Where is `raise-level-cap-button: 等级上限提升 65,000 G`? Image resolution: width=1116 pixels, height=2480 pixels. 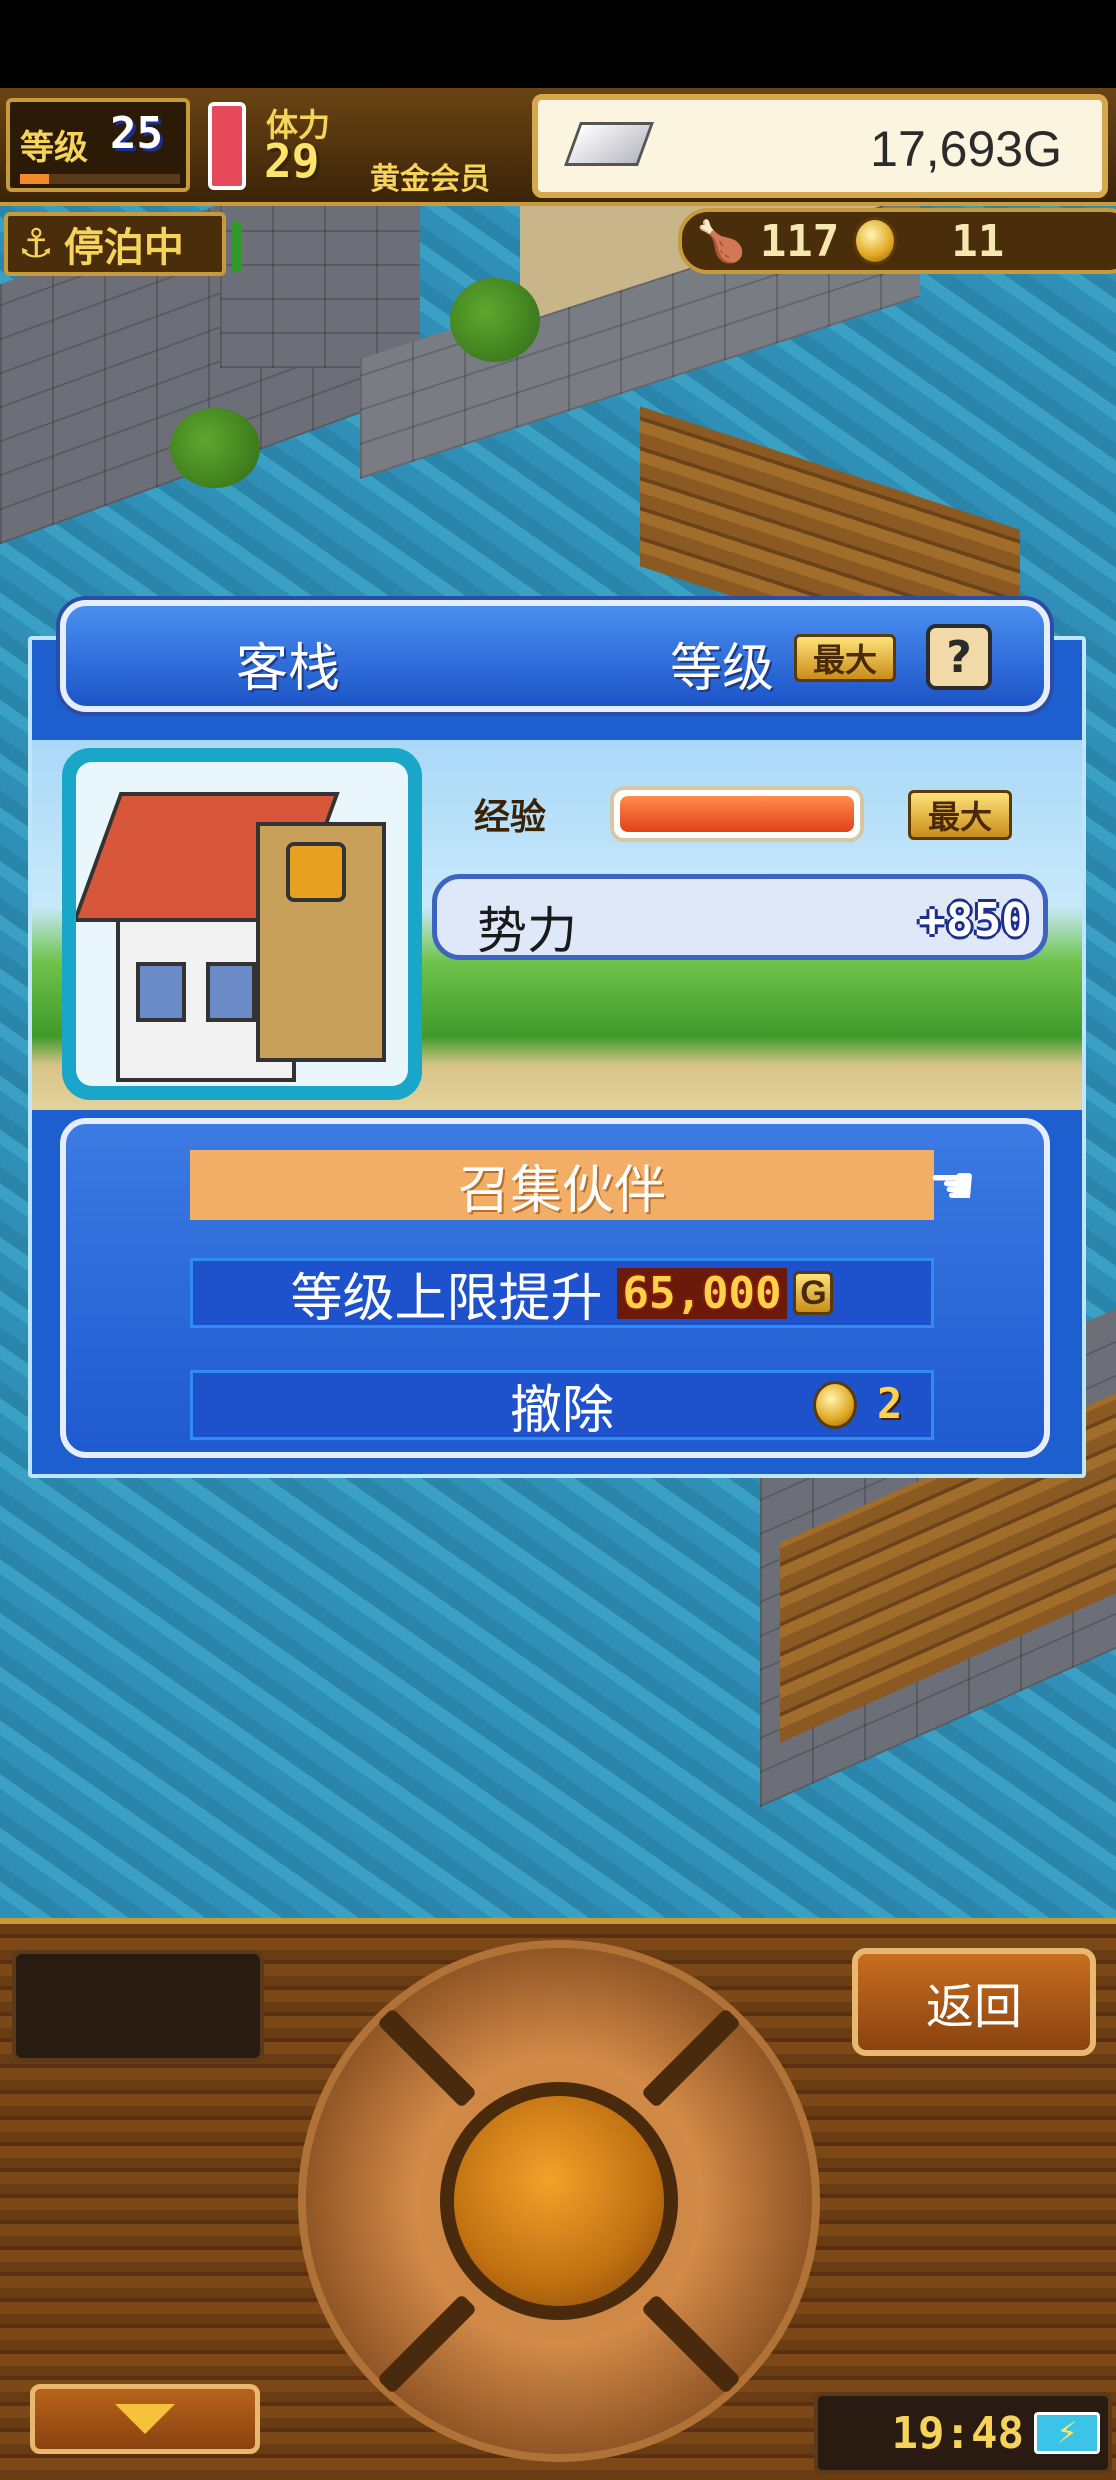 raise-level-cap-button: 等级上限提升 65,000 G is located at coordinates (562, 1293).